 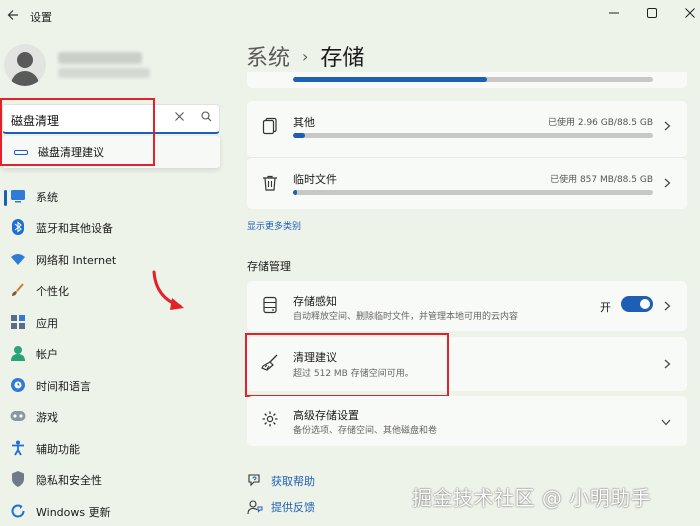 What do you see at coordinates (274, 225) in the screenshot?
I see `show-more-categories-link: 显示更多类别` at bounding box center [274, 225].